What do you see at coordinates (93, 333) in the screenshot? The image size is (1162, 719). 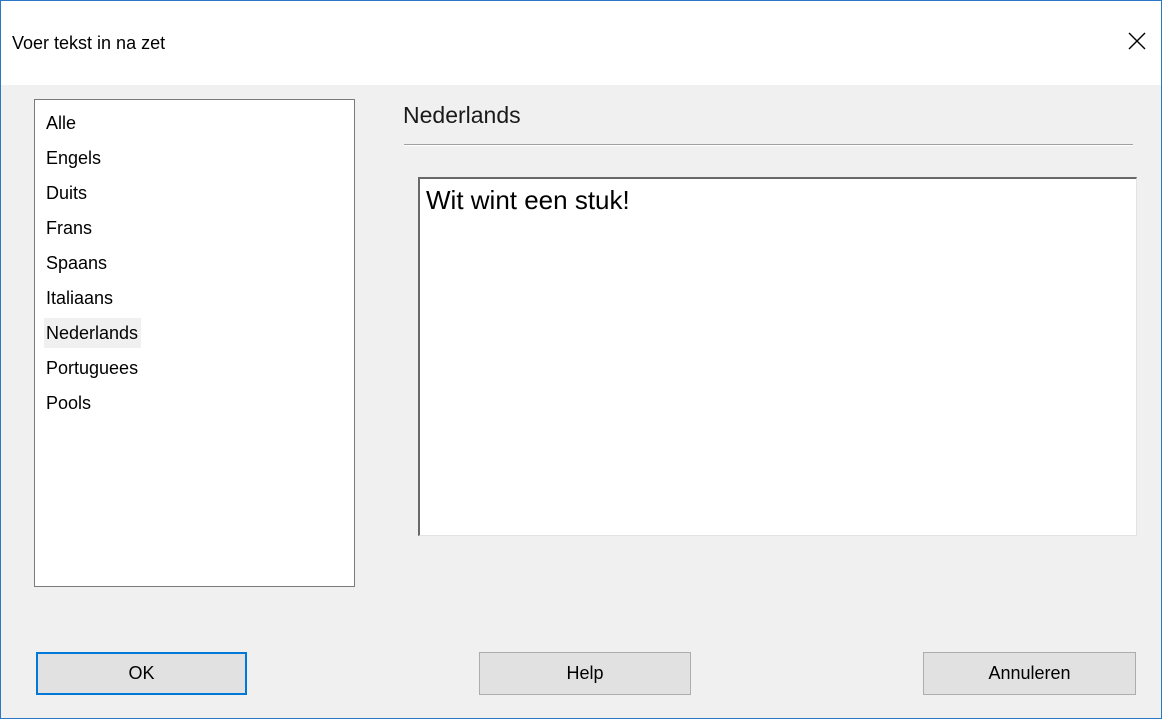 I see `language-item-label: Nederlands` at bounding box center [93, 333].